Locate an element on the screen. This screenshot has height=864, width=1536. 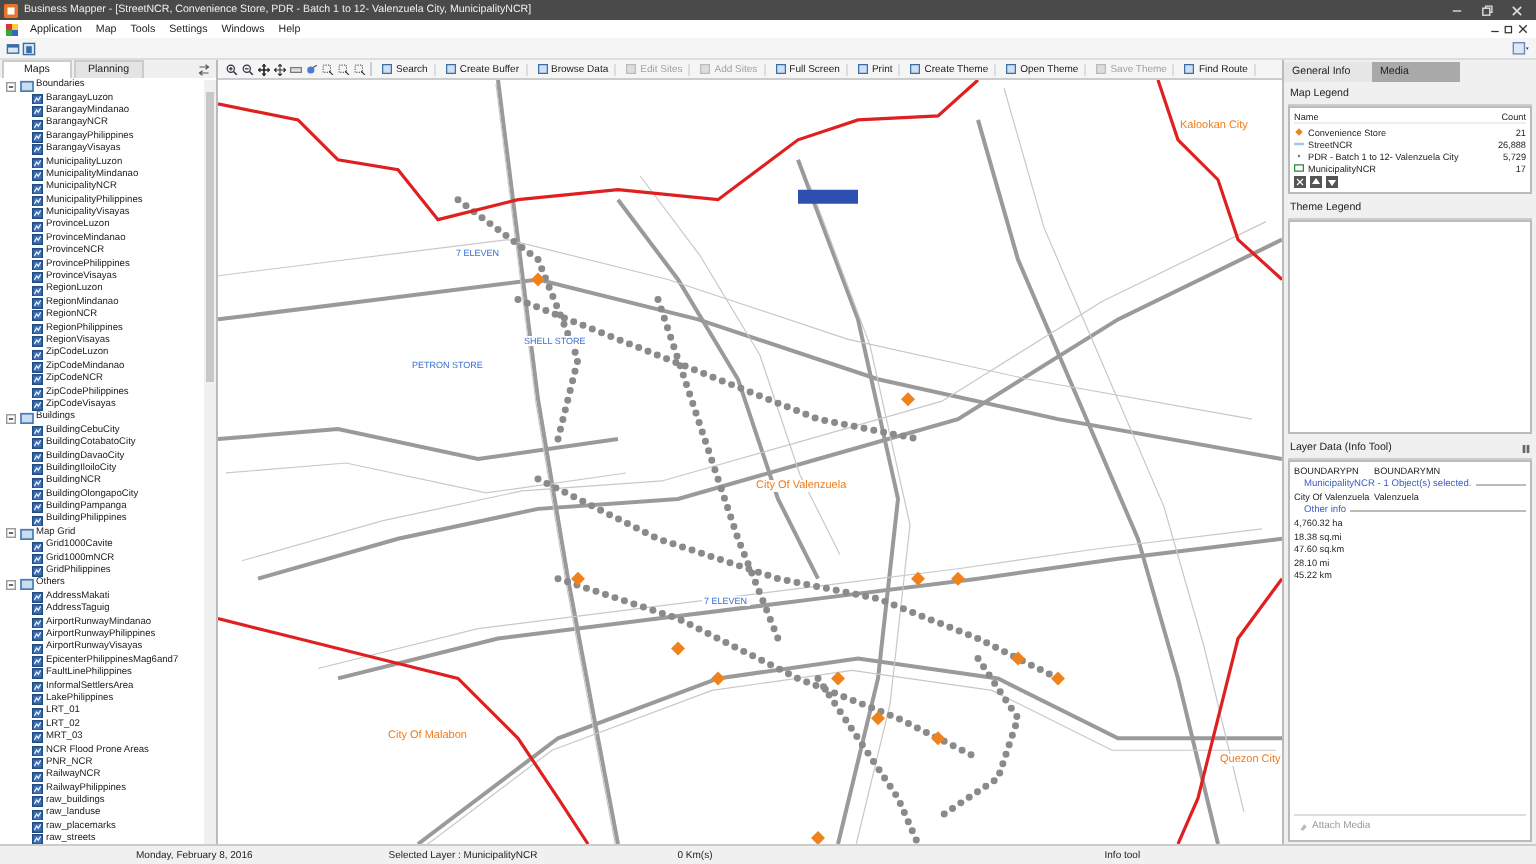
move-up-icon is located at coordinates (1316, 182).